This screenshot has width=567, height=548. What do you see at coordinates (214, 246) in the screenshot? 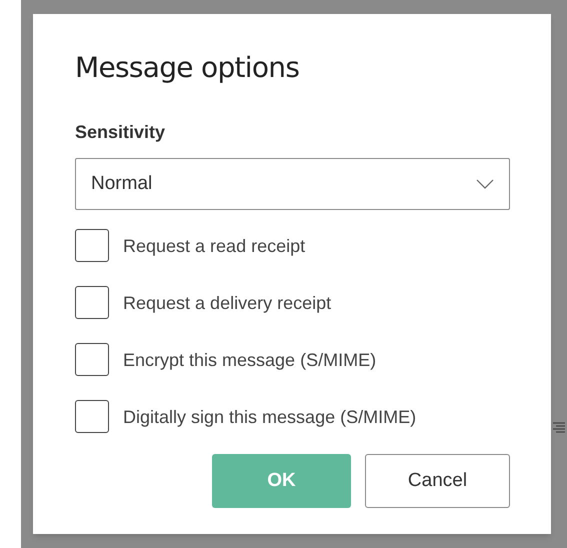
I see `checkbox-label: Request a read receipt` at bounding box center [214, 246].